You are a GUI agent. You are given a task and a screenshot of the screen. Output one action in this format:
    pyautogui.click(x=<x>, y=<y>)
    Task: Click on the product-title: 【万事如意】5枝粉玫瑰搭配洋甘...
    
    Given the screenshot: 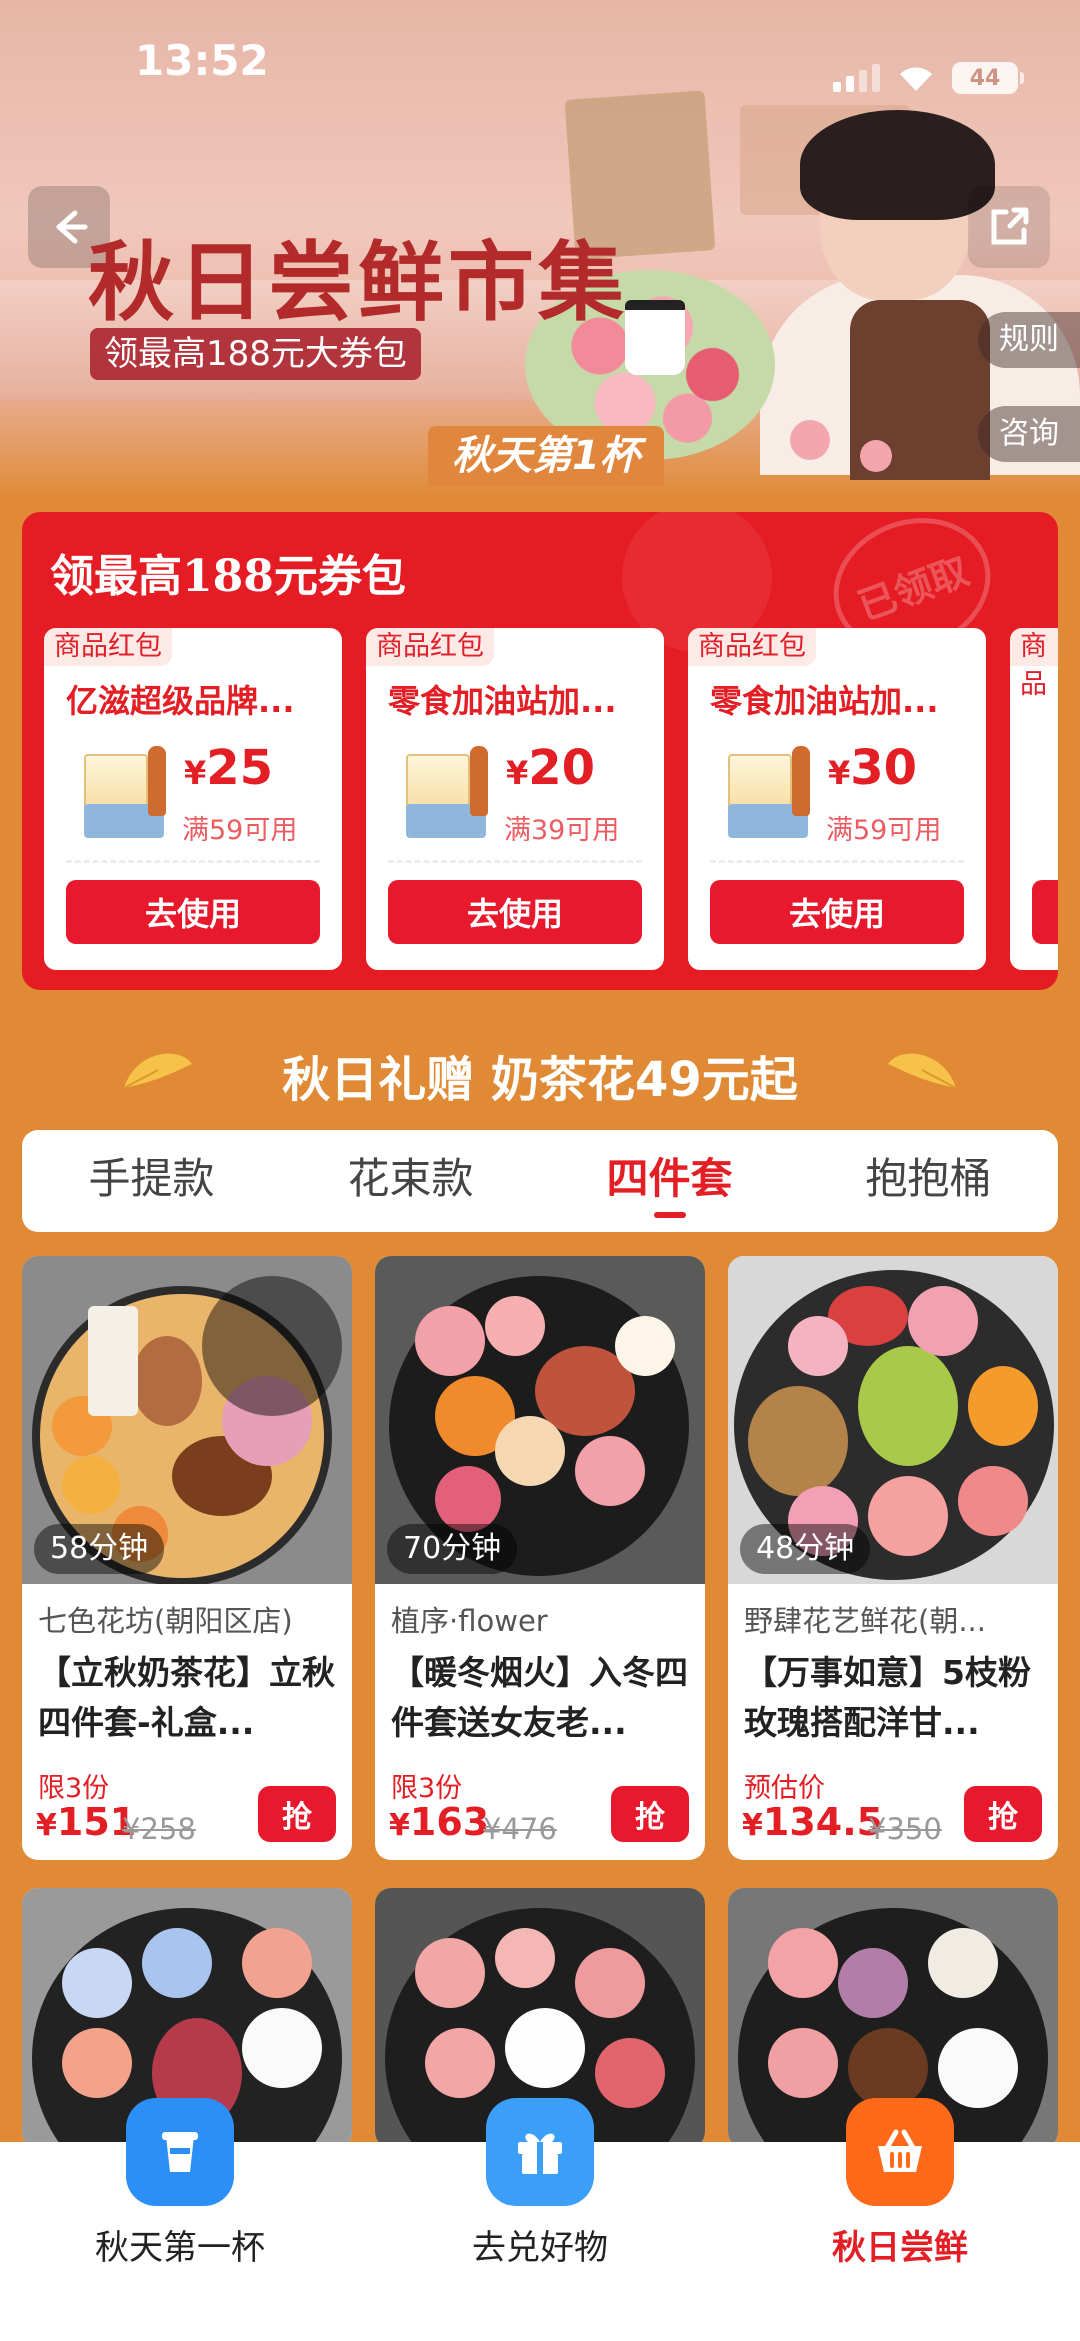 What is the action you would take?
    pyautogui.click(x=887, y=1697)
    